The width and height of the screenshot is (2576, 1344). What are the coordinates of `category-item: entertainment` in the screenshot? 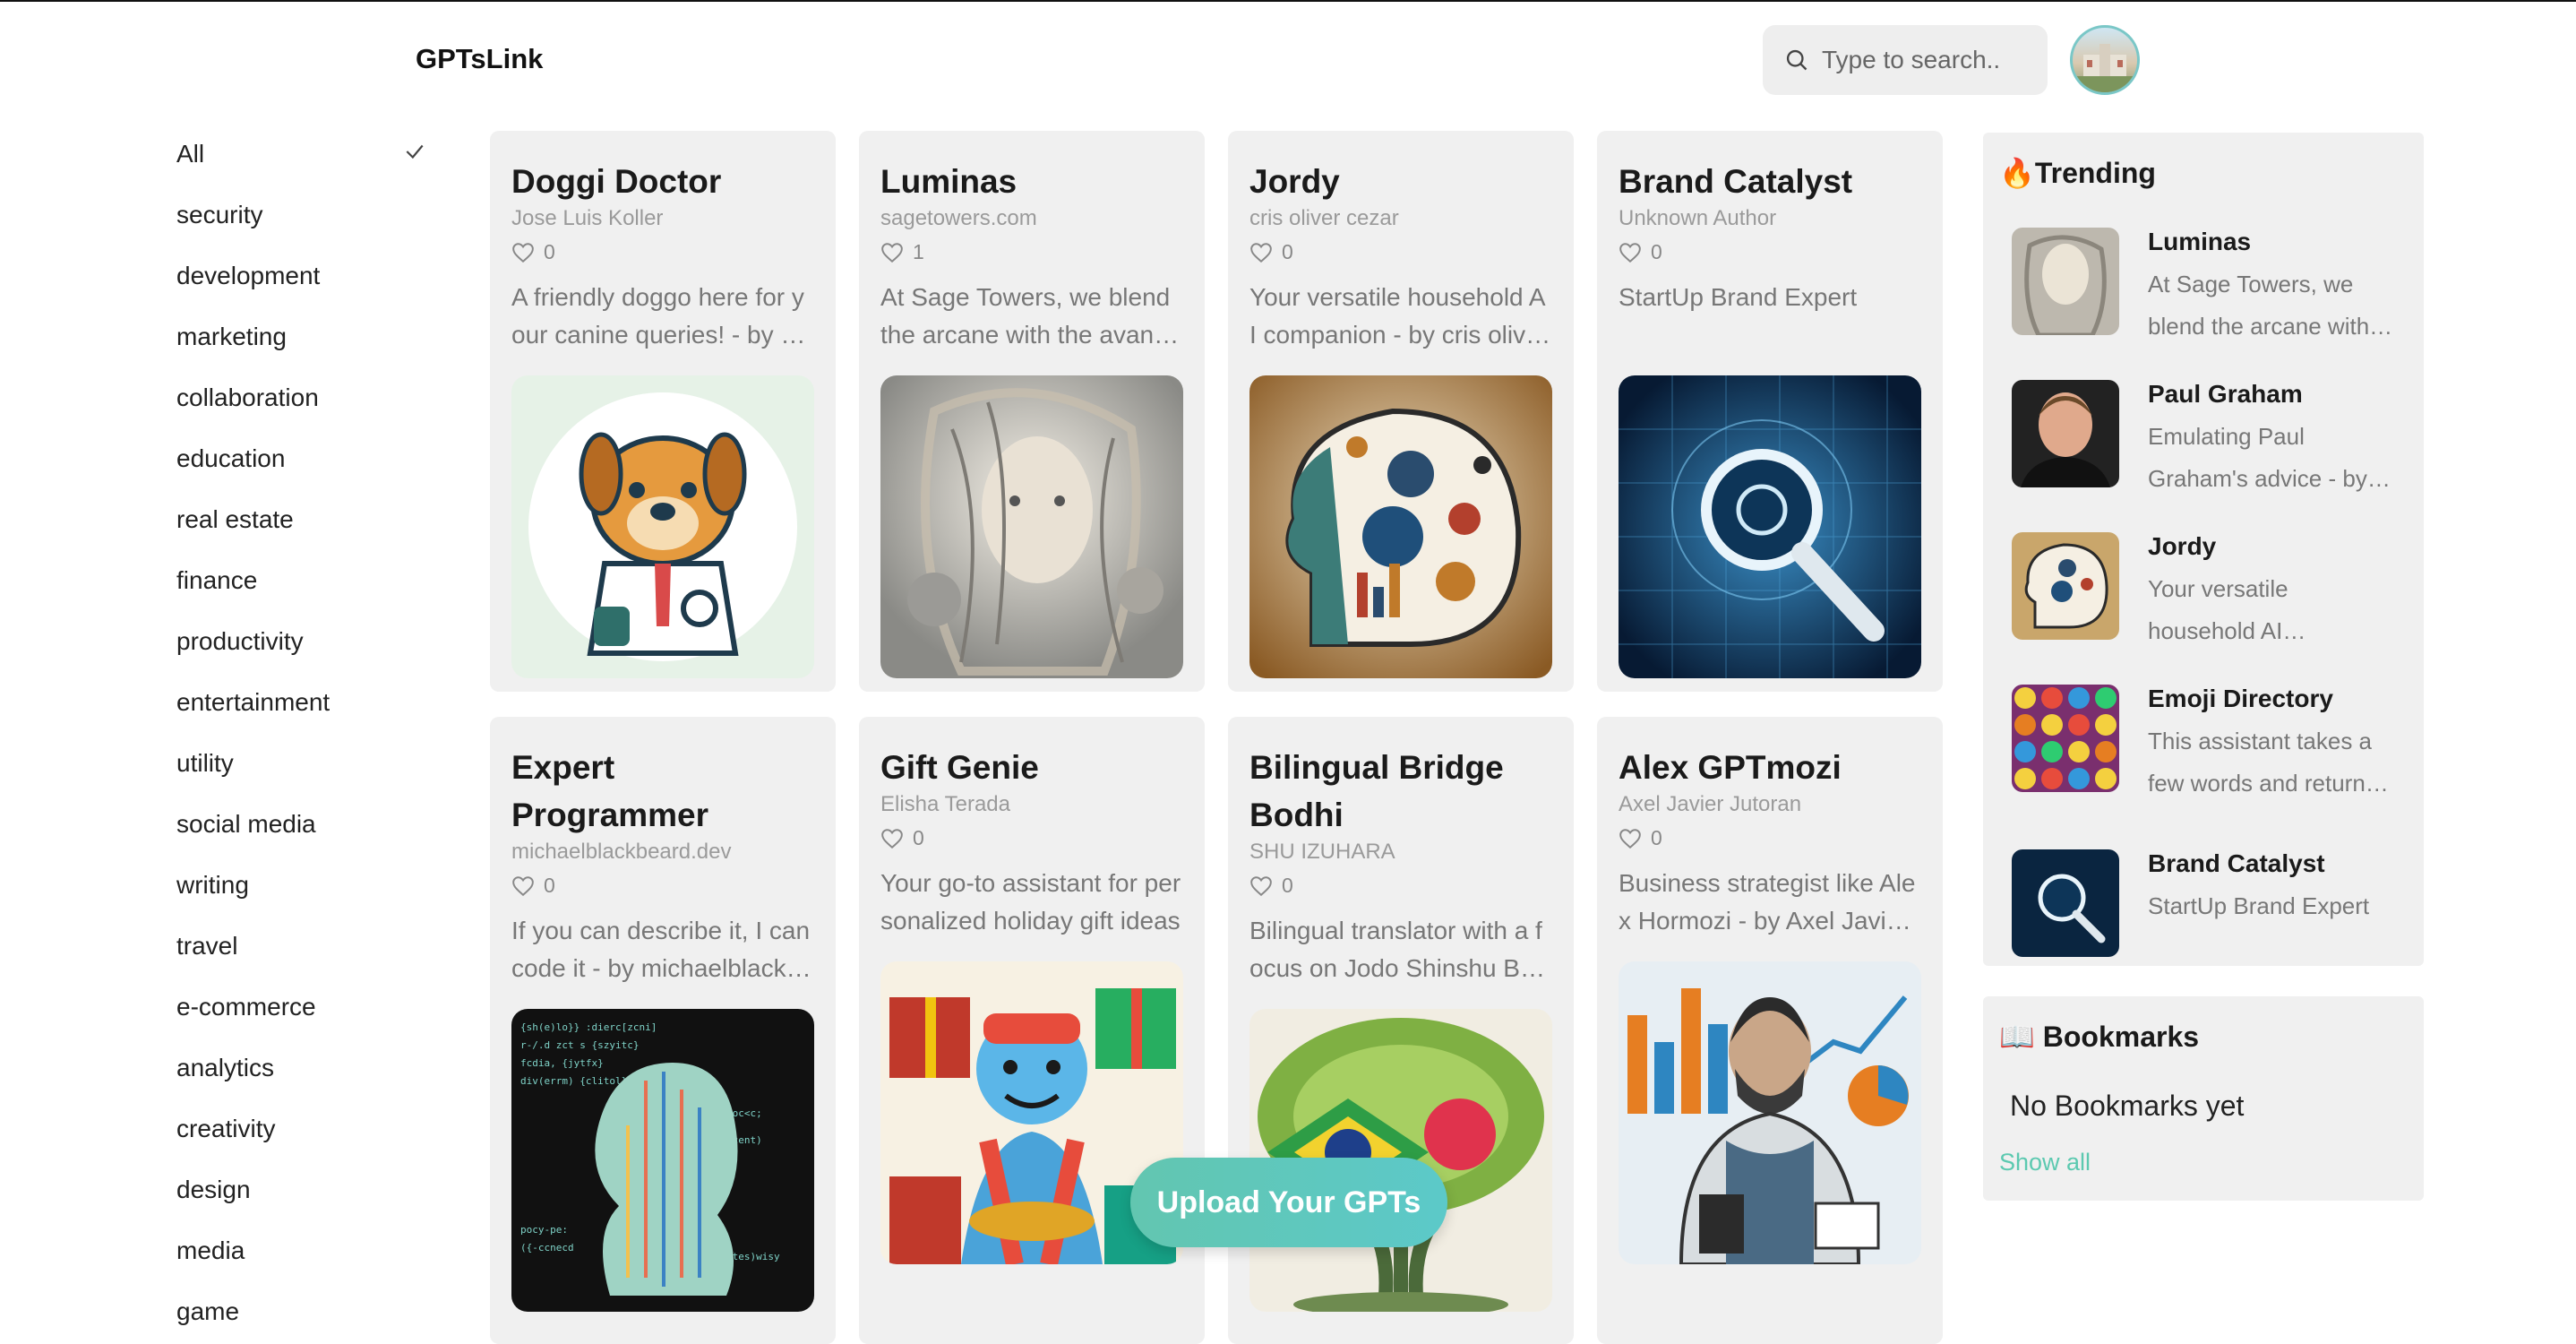 It's located at (253, 702).